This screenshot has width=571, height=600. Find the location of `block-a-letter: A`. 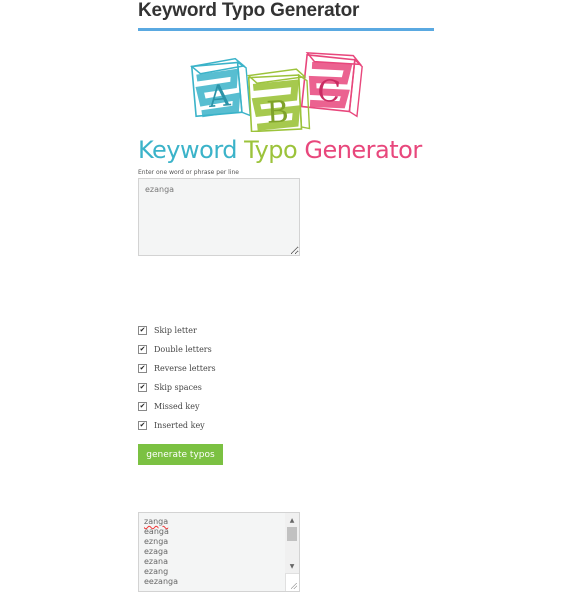

block-a-letter: A is located at coordinates (219, 96).